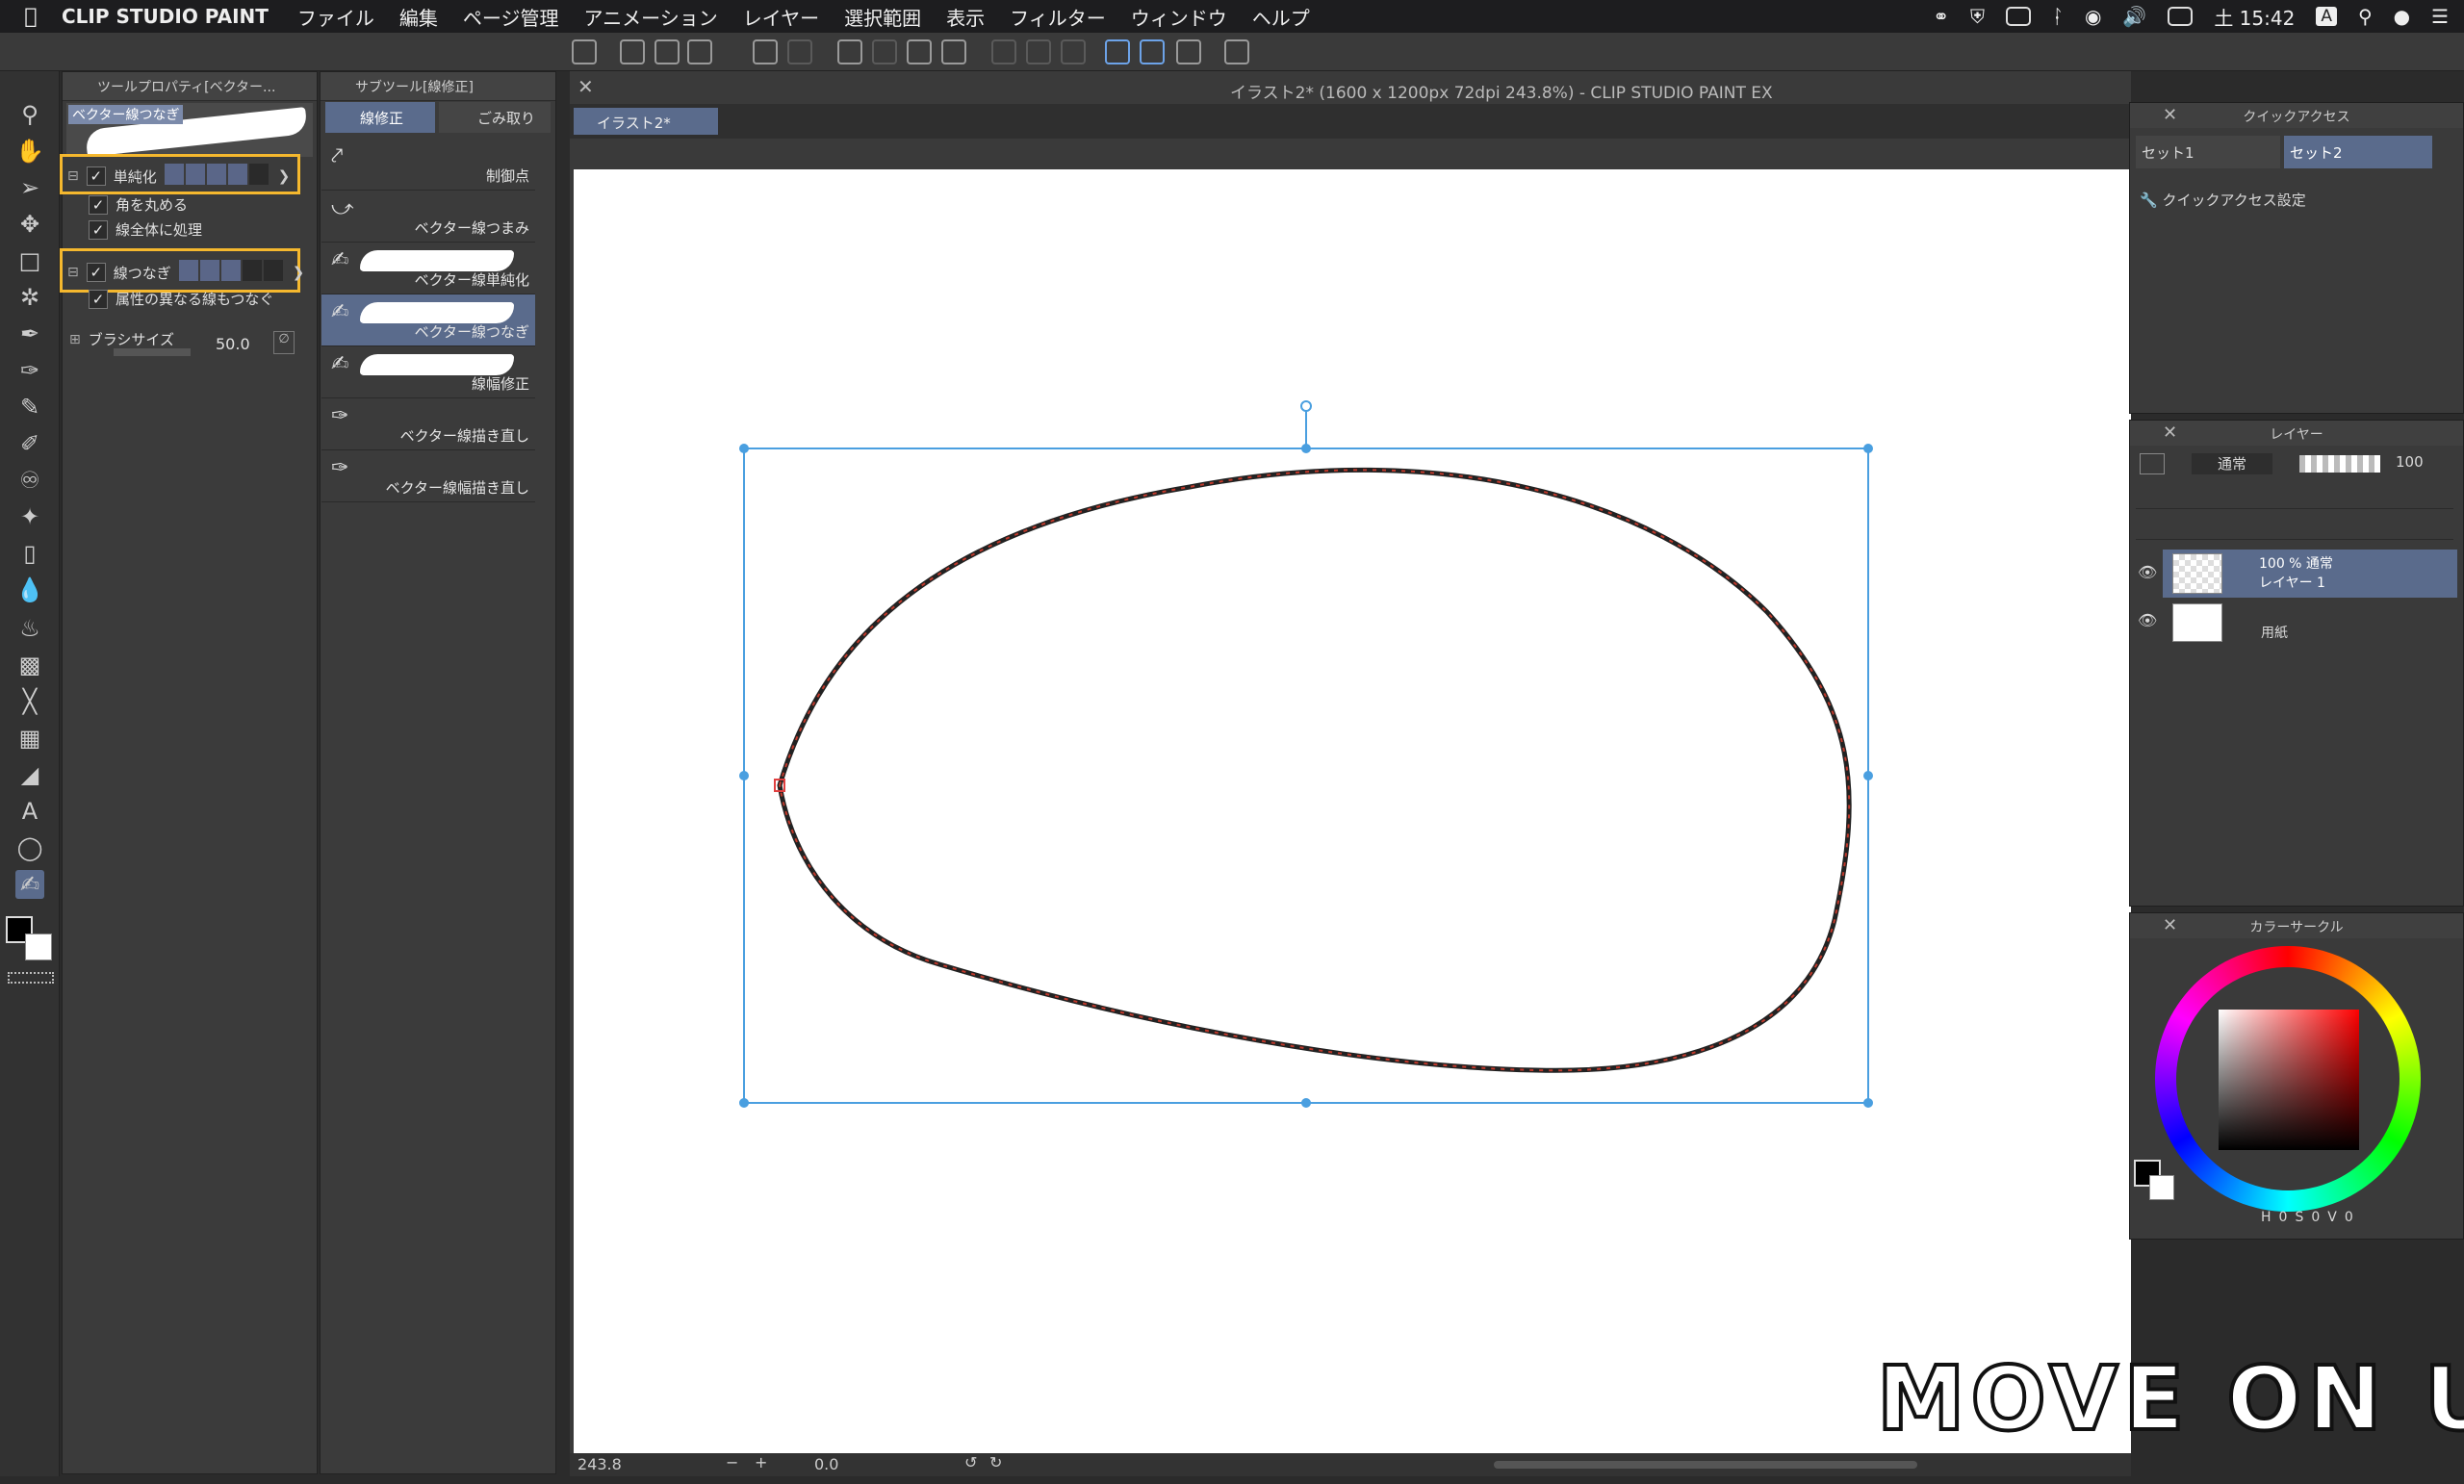  Describe the element at coordinates (428, 372) in the screenshot. I see `subtool-line-width: ✍ 線幅修正` at that location.